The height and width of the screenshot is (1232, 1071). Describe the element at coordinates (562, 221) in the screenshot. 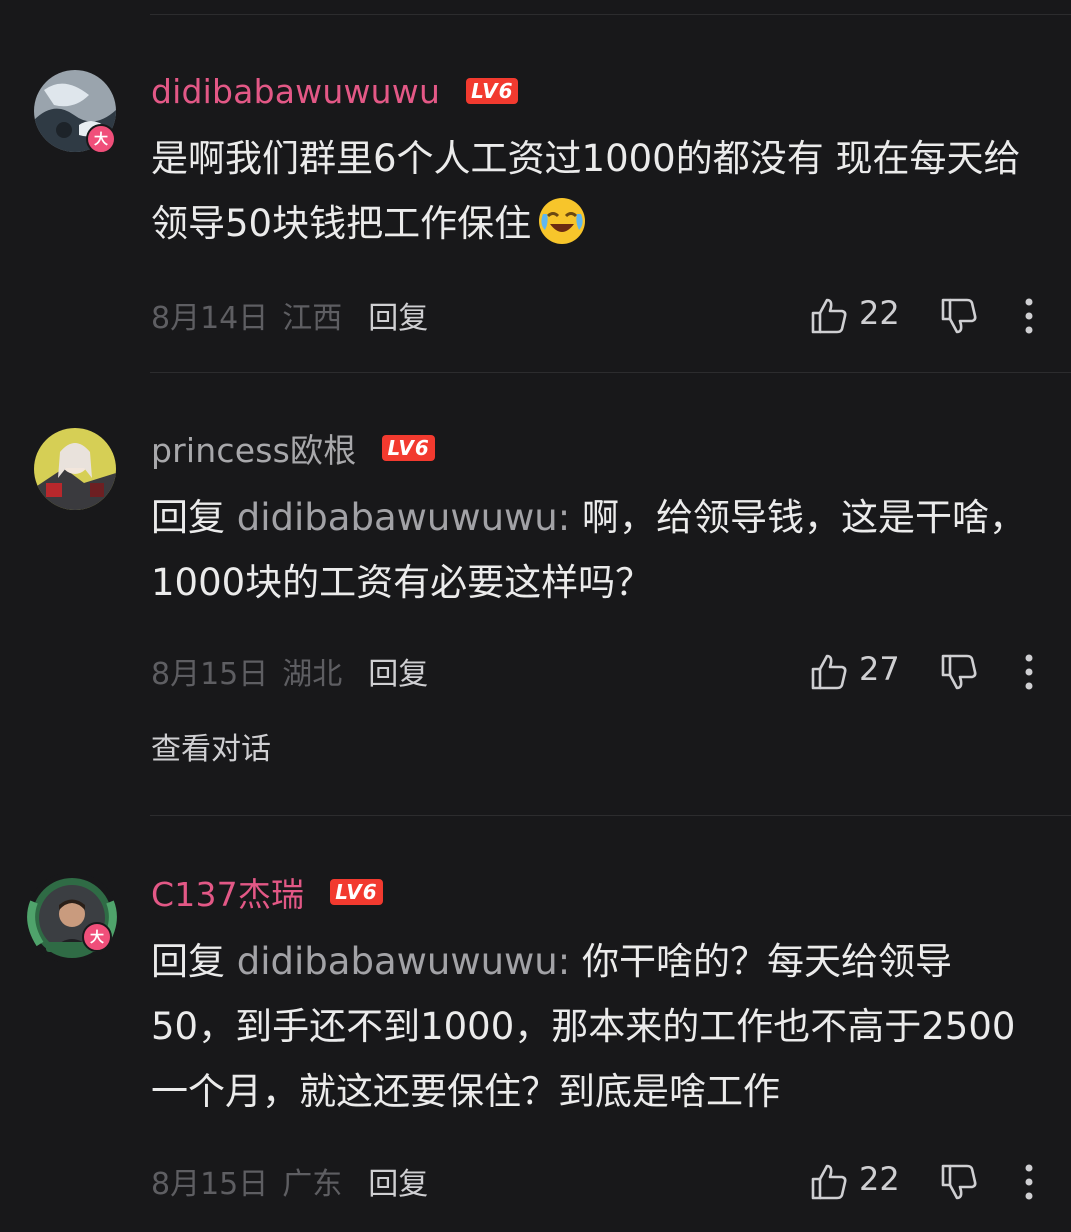

I see `crying-laughing-emoji-icon` at that location.